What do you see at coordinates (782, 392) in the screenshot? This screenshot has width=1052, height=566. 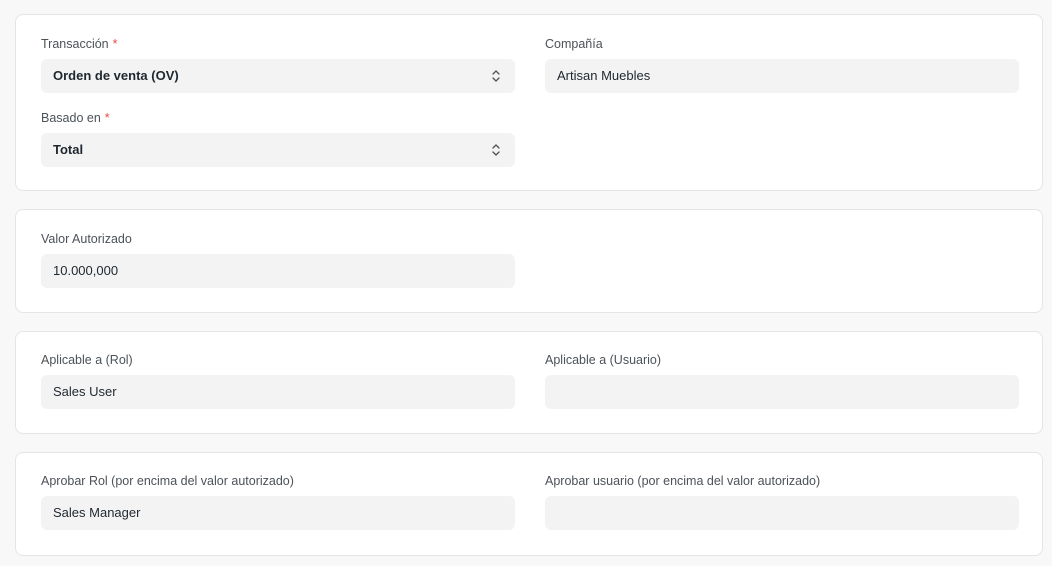 I see `applicable-user-input` at bounding box center [782, 392].